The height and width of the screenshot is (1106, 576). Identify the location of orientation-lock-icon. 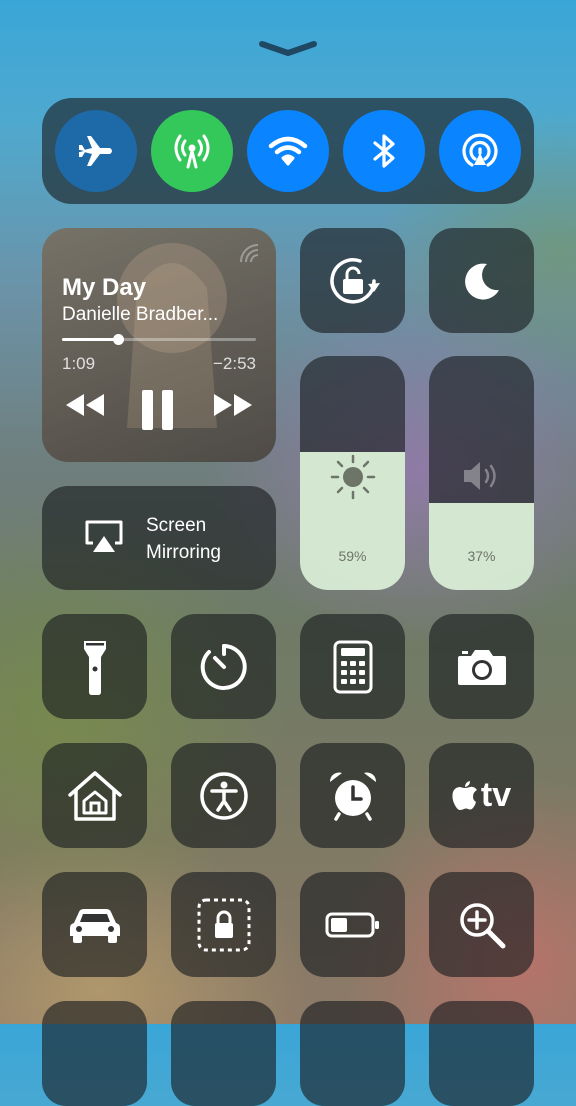
(354, 280).